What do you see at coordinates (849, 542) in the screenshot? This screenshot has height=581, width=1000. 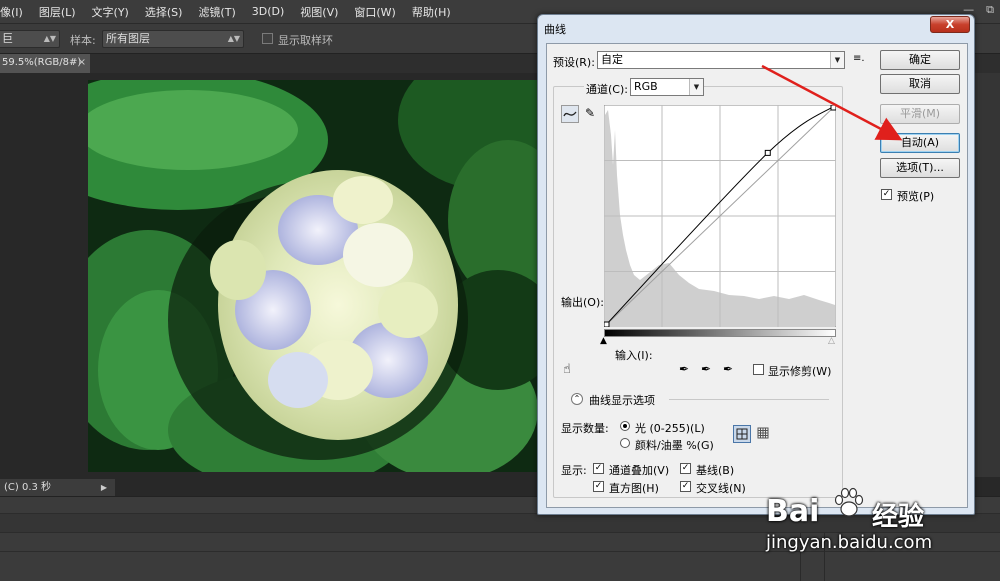 I see `watermark-url: jingyan.baidu.com` at bounding box center [849, 542].